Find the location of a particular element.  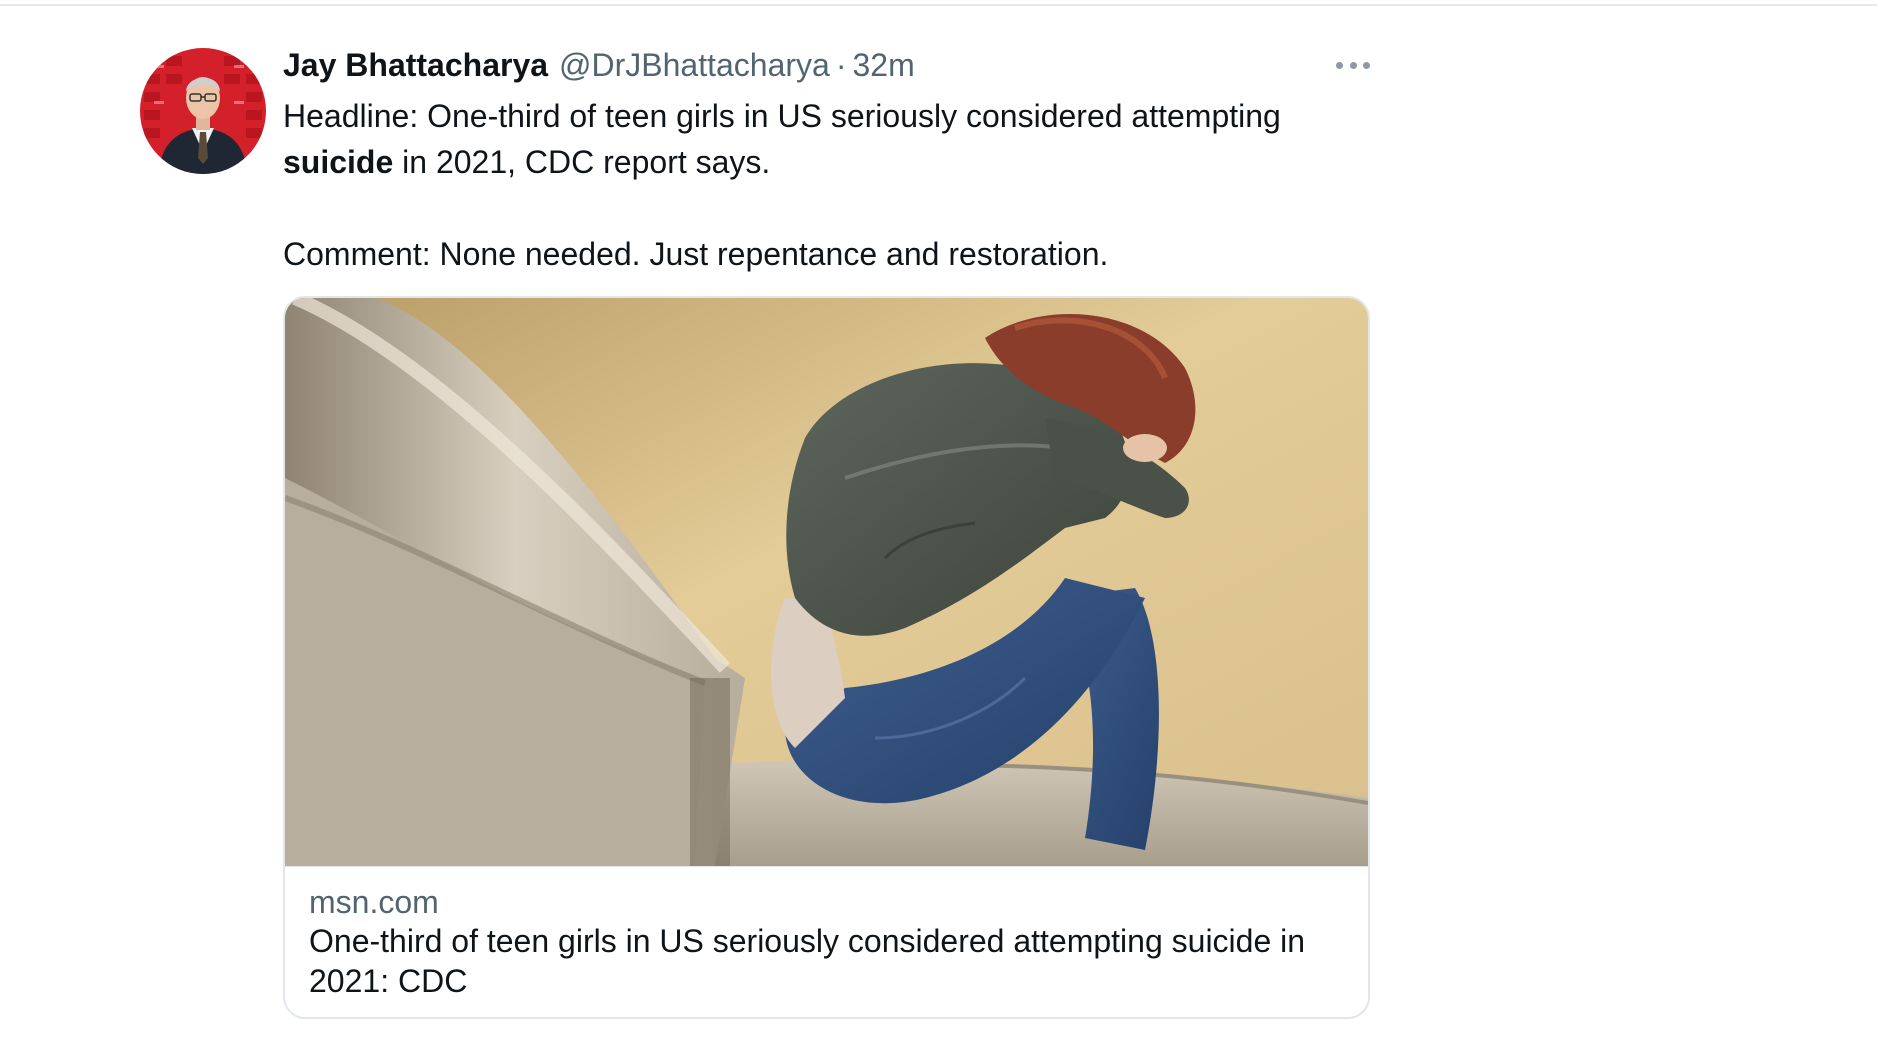

author-display-name: Jay Bhattacharya is located at coordinates (415, 65).